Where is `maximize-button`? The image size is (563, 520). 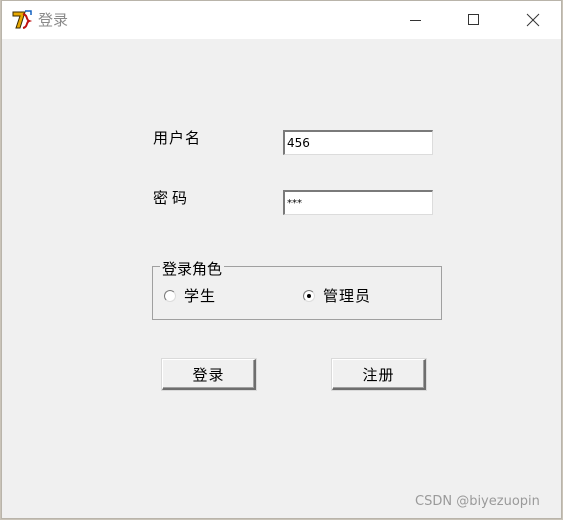
maximize-button is located at coordinates (474, 20).